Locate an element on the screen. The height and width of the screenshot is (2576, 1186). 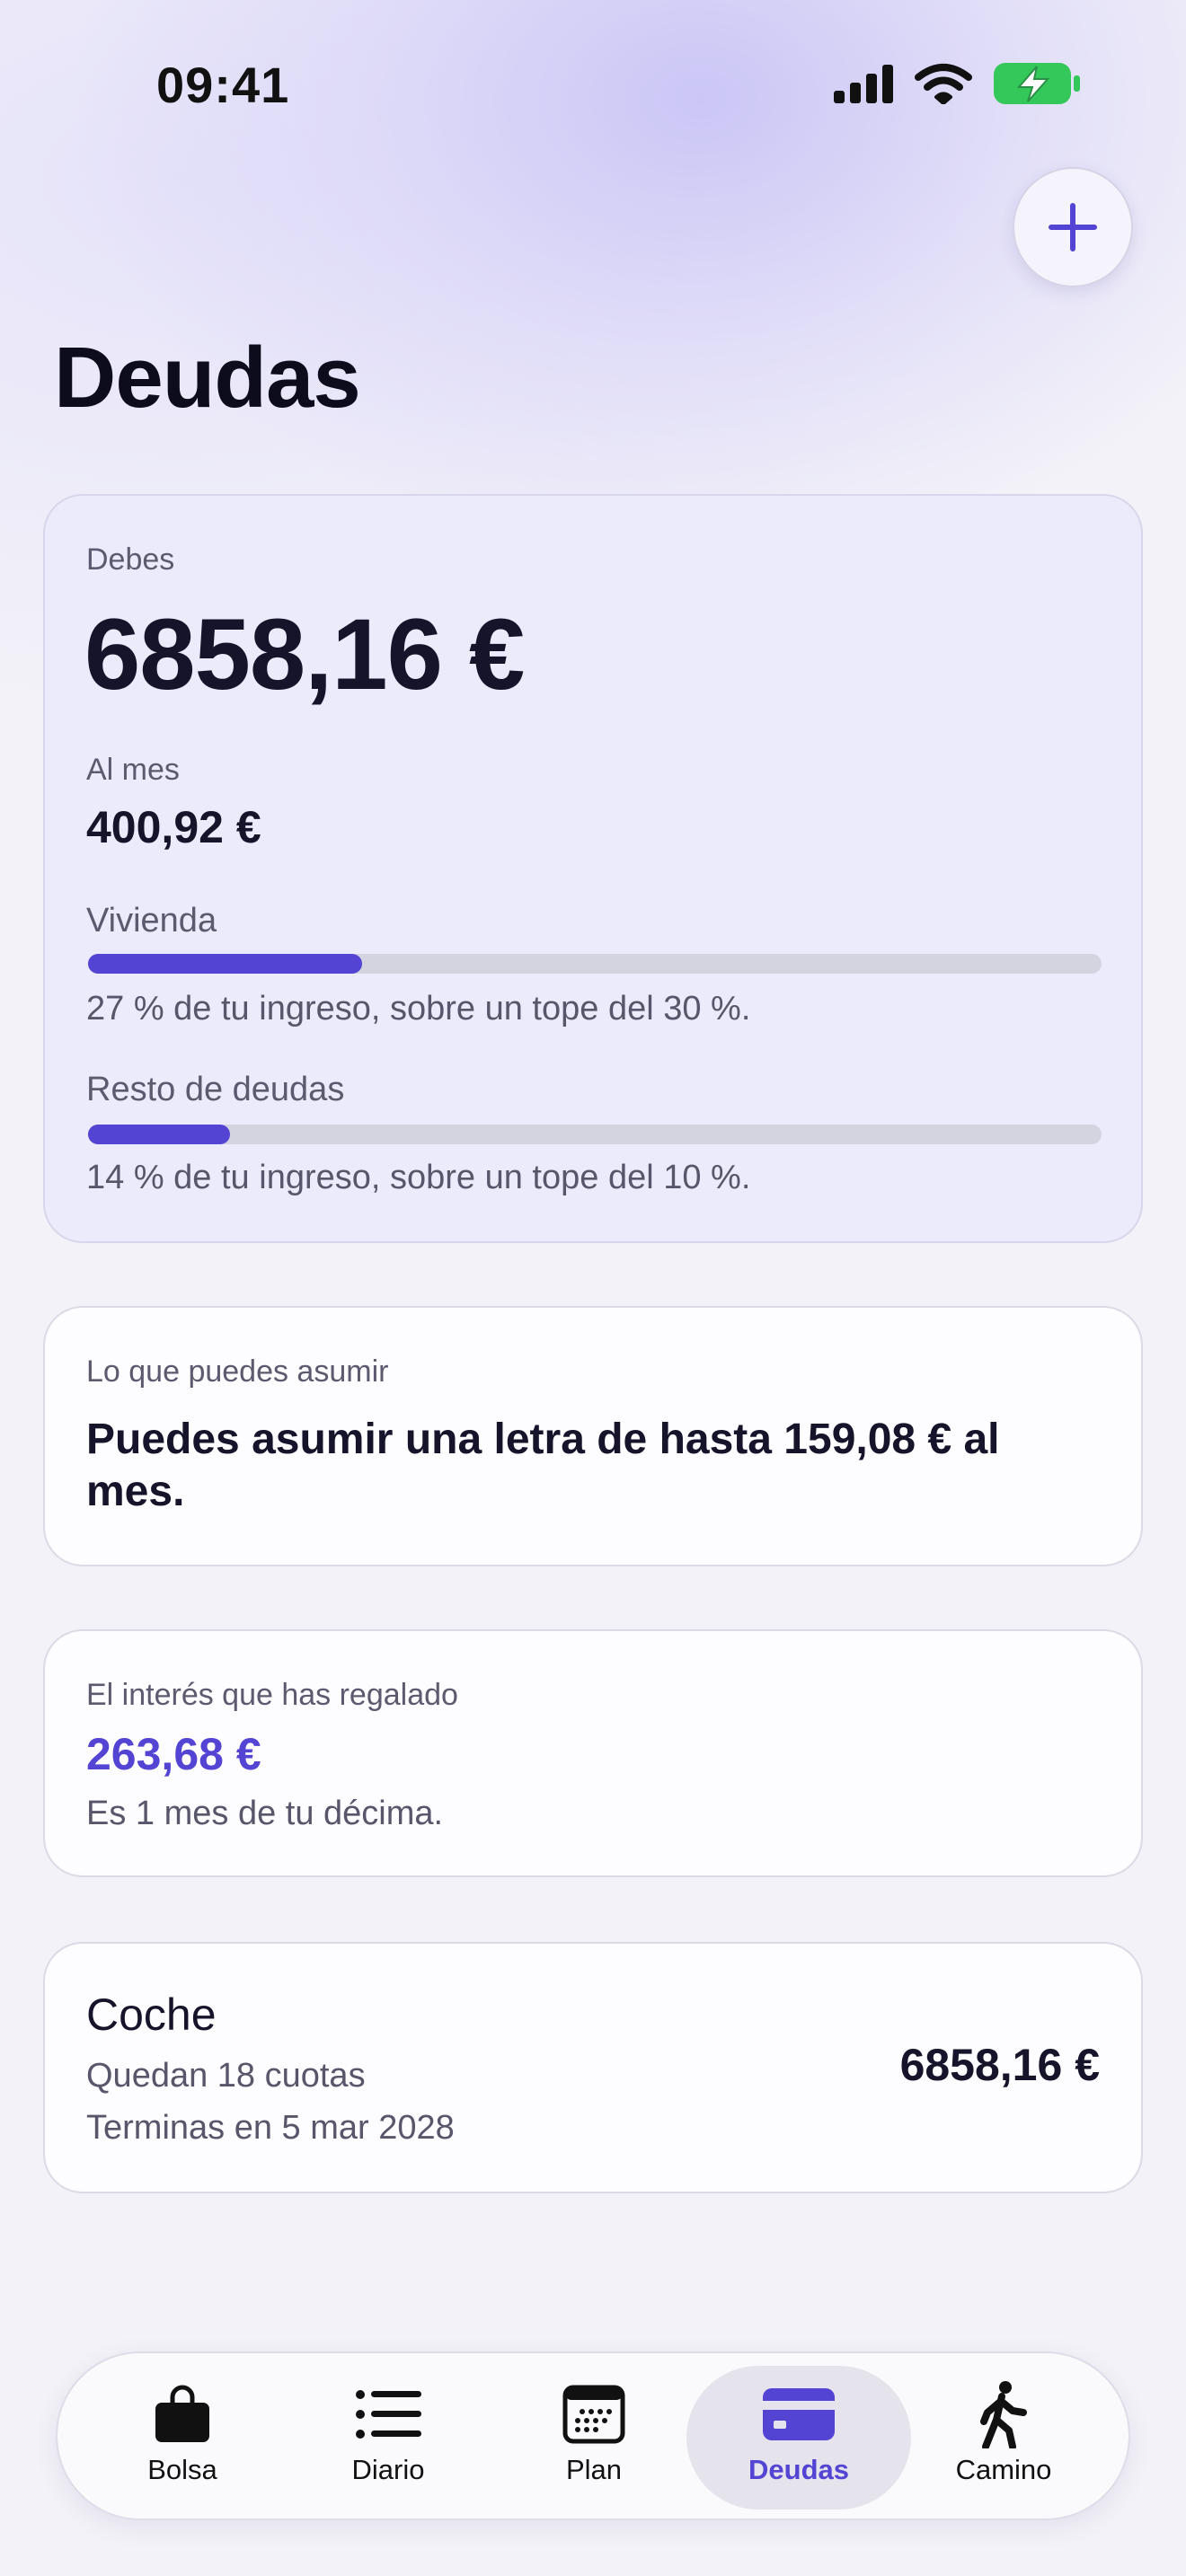
affordable-label: Lo que puedes asumir is located at coordinates (237, 1371).